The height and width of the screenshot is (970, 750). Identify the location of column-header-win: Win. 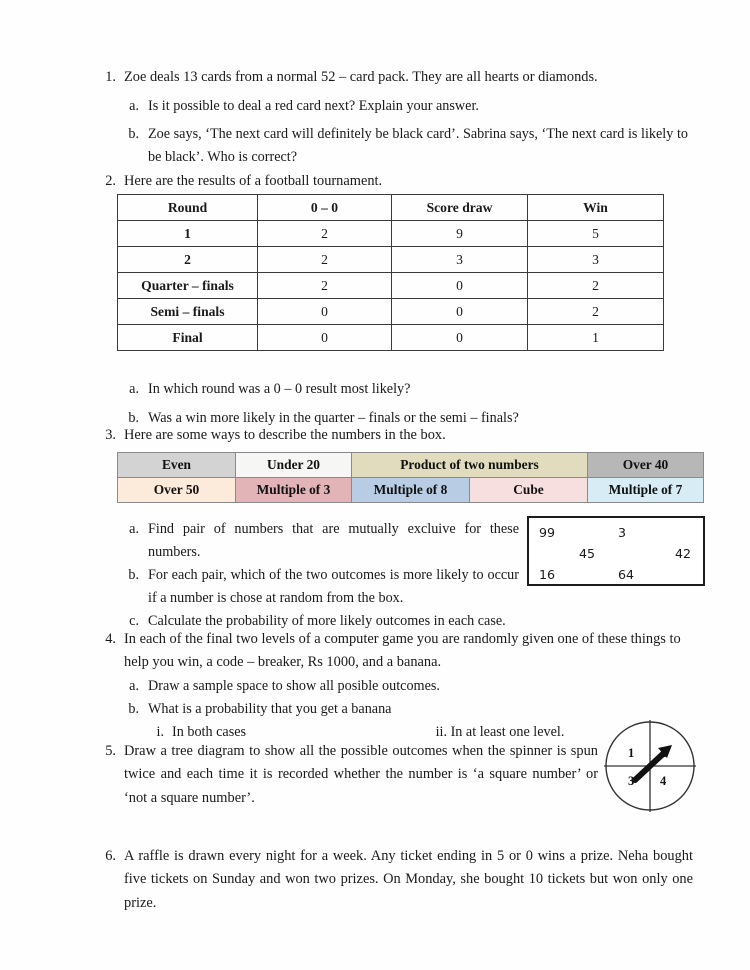
(595, 207).